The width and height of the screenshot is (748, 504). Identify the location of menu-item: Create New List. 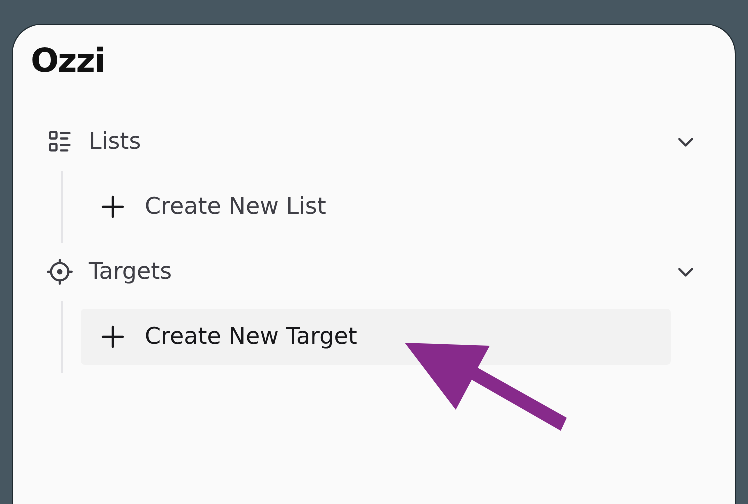
(376, 207).